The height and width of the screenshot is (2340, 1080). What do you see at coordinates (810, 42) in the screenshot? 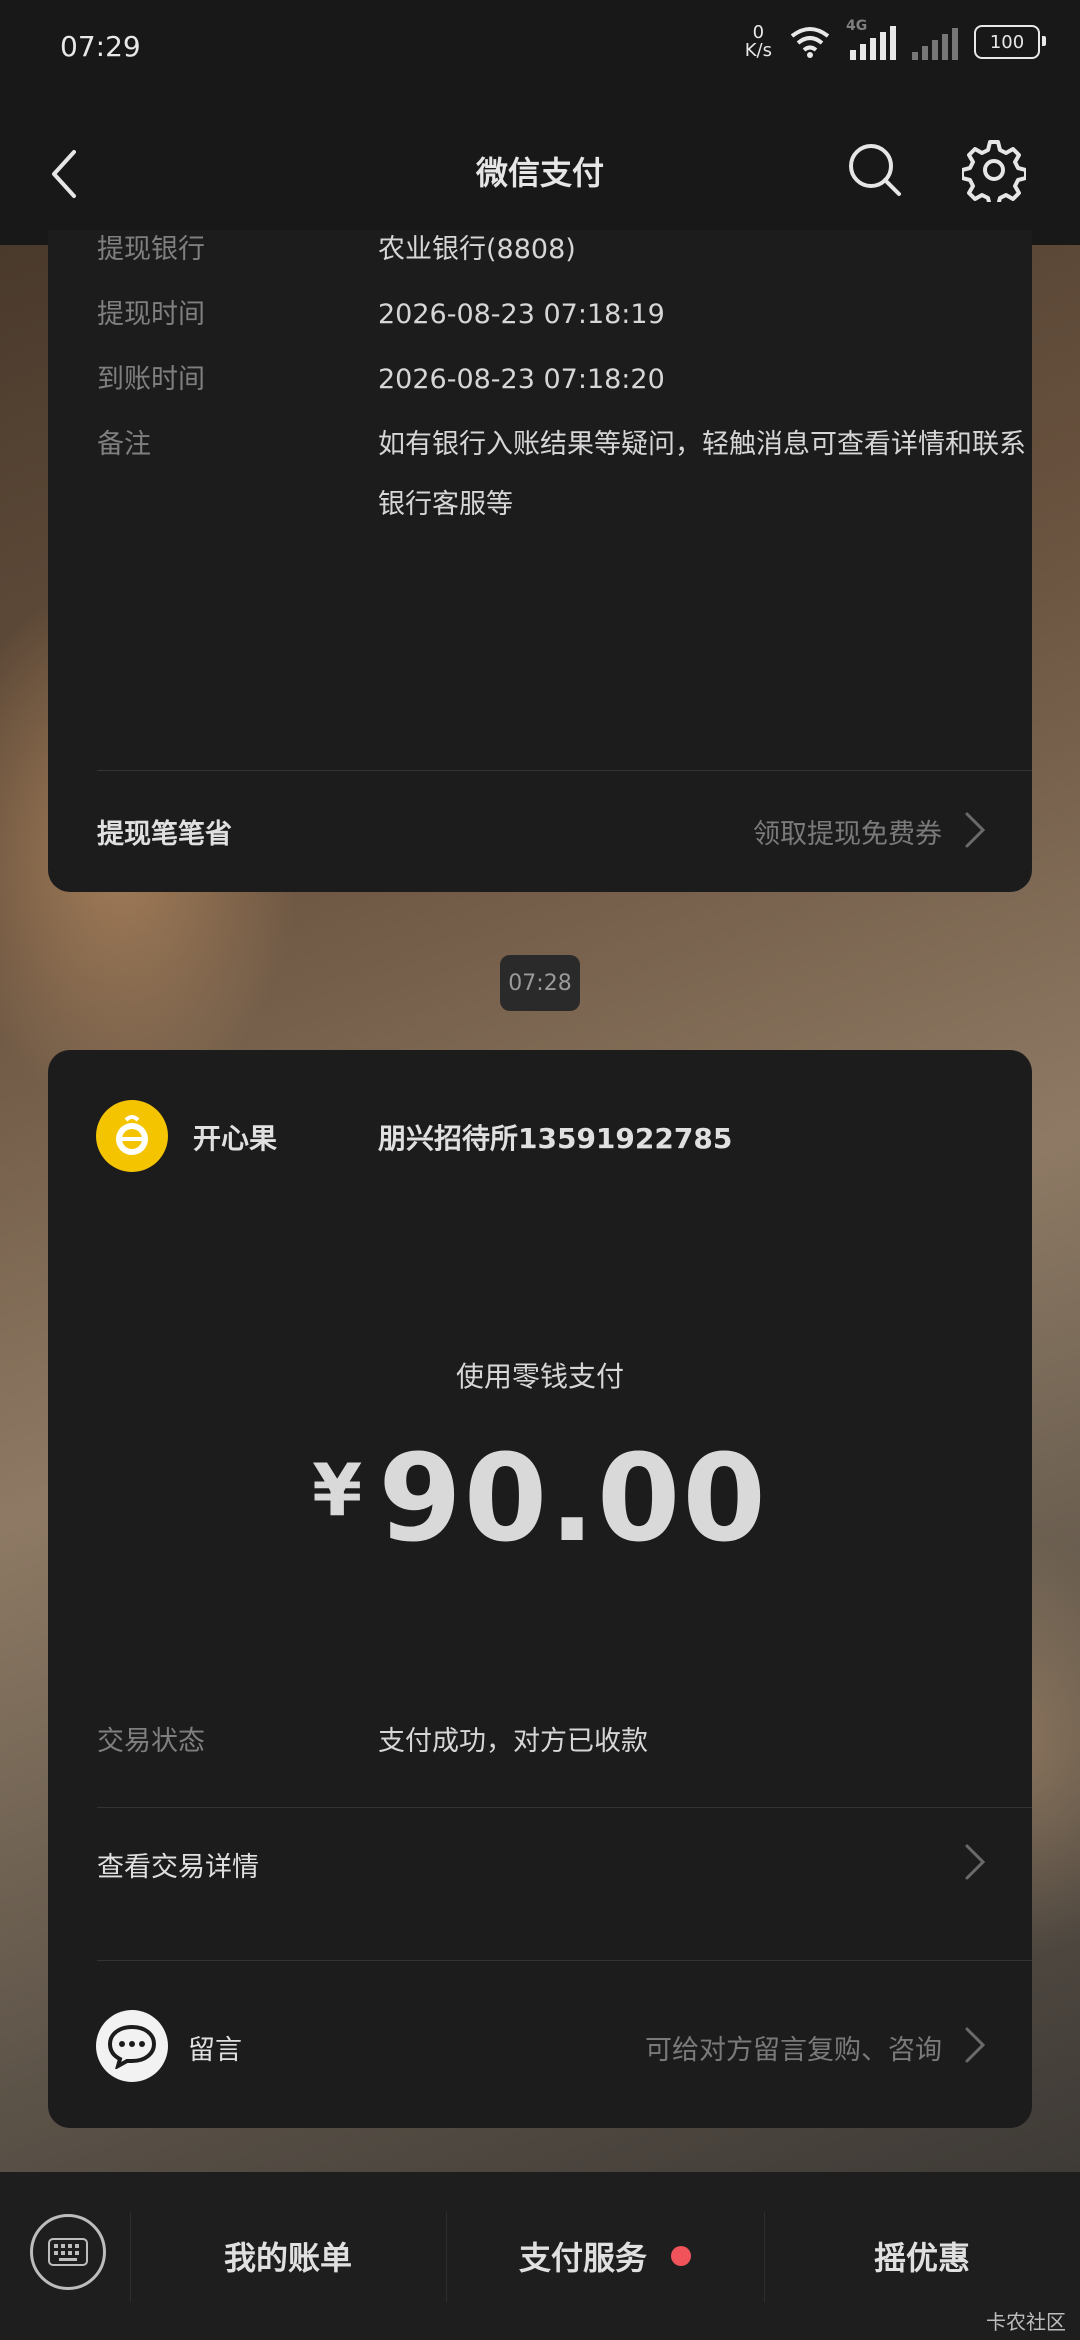
I see `wifi-icon` at bounding box center [810, 42].